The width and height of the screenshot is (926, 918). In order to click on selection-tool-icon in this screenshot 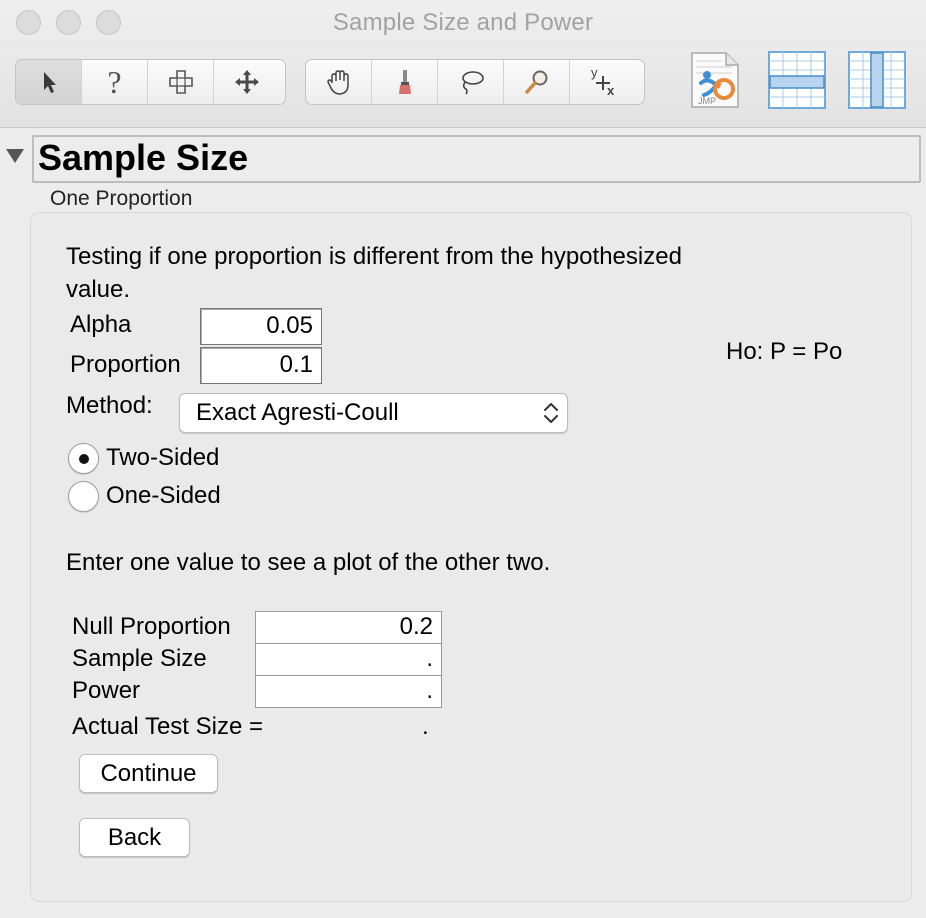, I will do `click(180, 82)`.